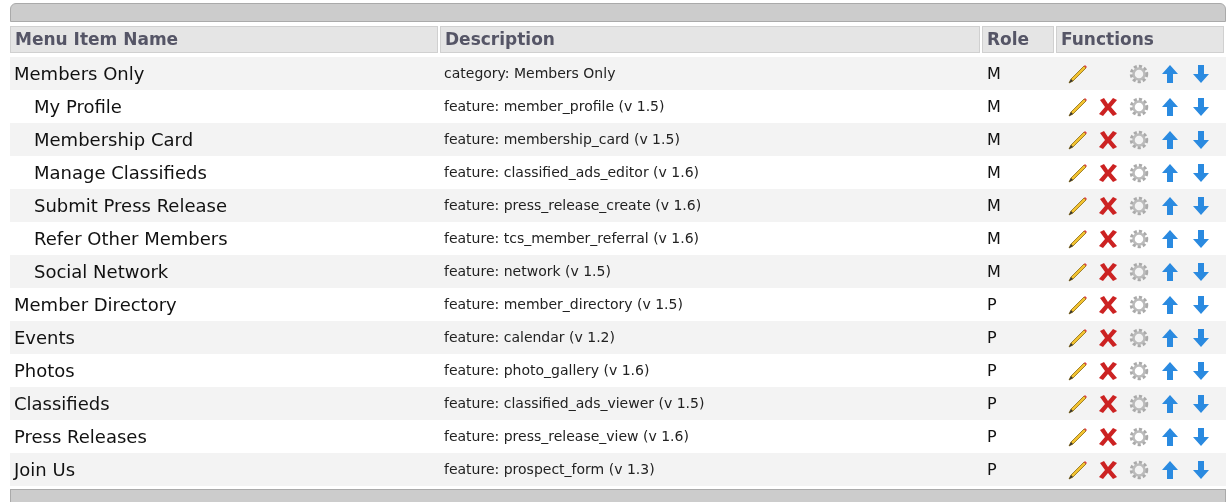  Describe the element at coordinates (80, 436) in the screenshot. I see `menu-item-name: Press Releases` at that location.